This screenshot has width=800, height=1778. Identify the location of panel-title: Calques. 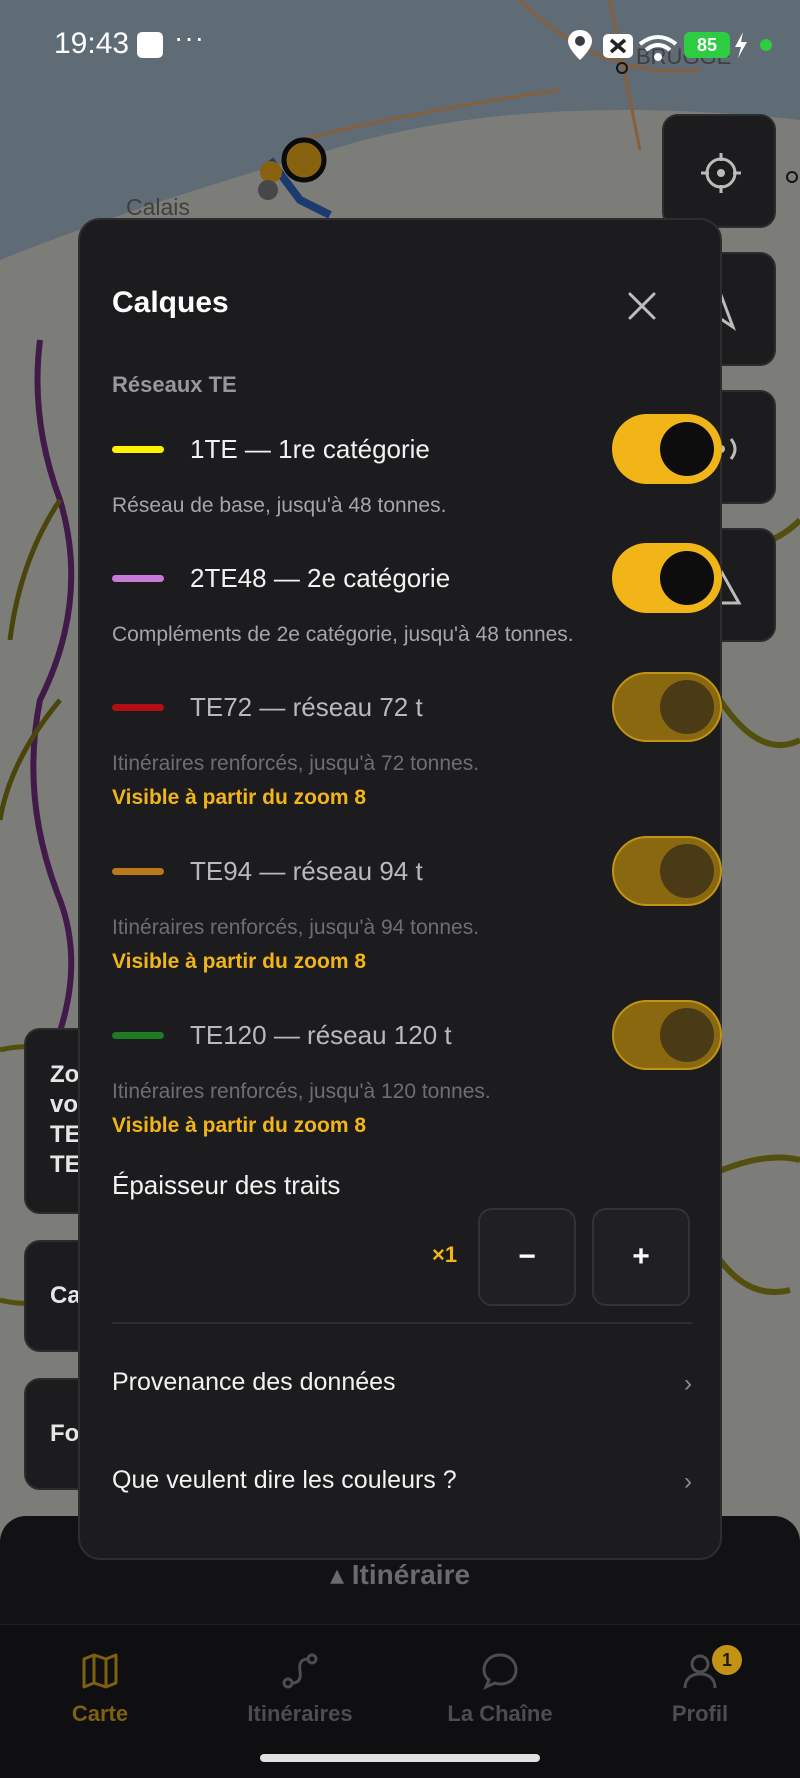
(170, 302).